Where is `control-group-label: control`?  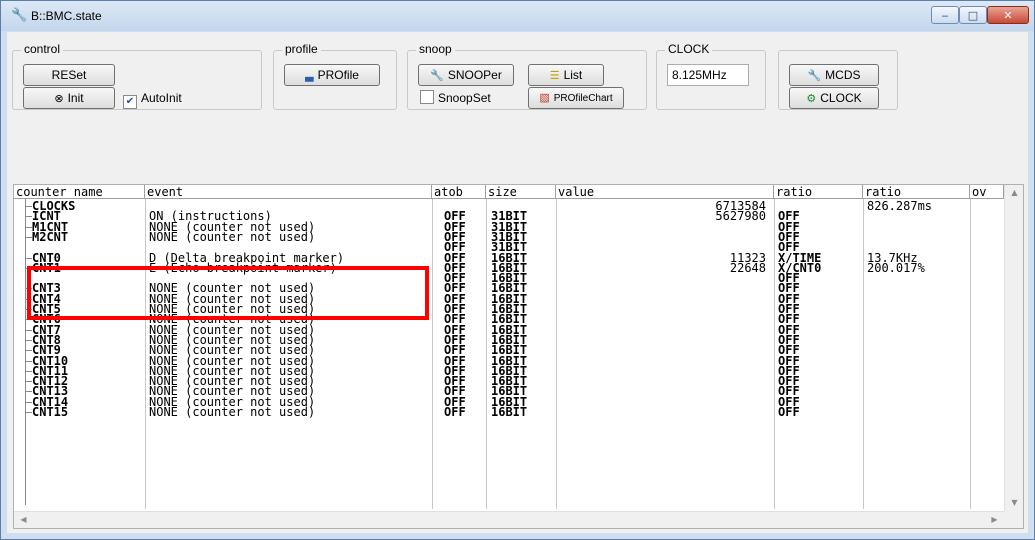
control-group-label: control is located at coordinates (42, 49).